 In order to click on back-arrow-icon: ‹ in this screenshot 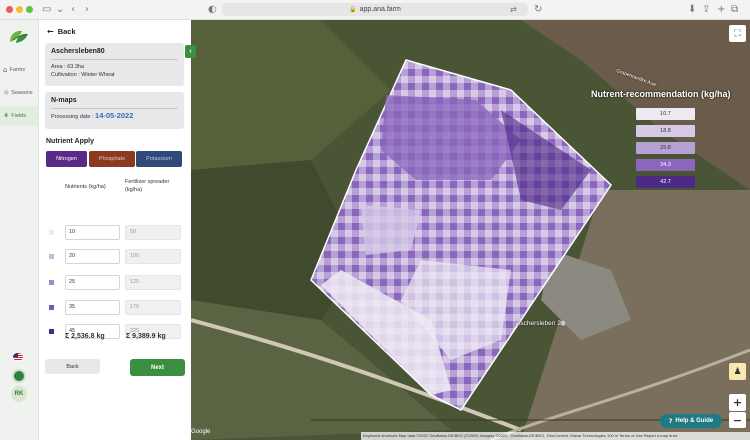, I will do `click(73, 10)`.